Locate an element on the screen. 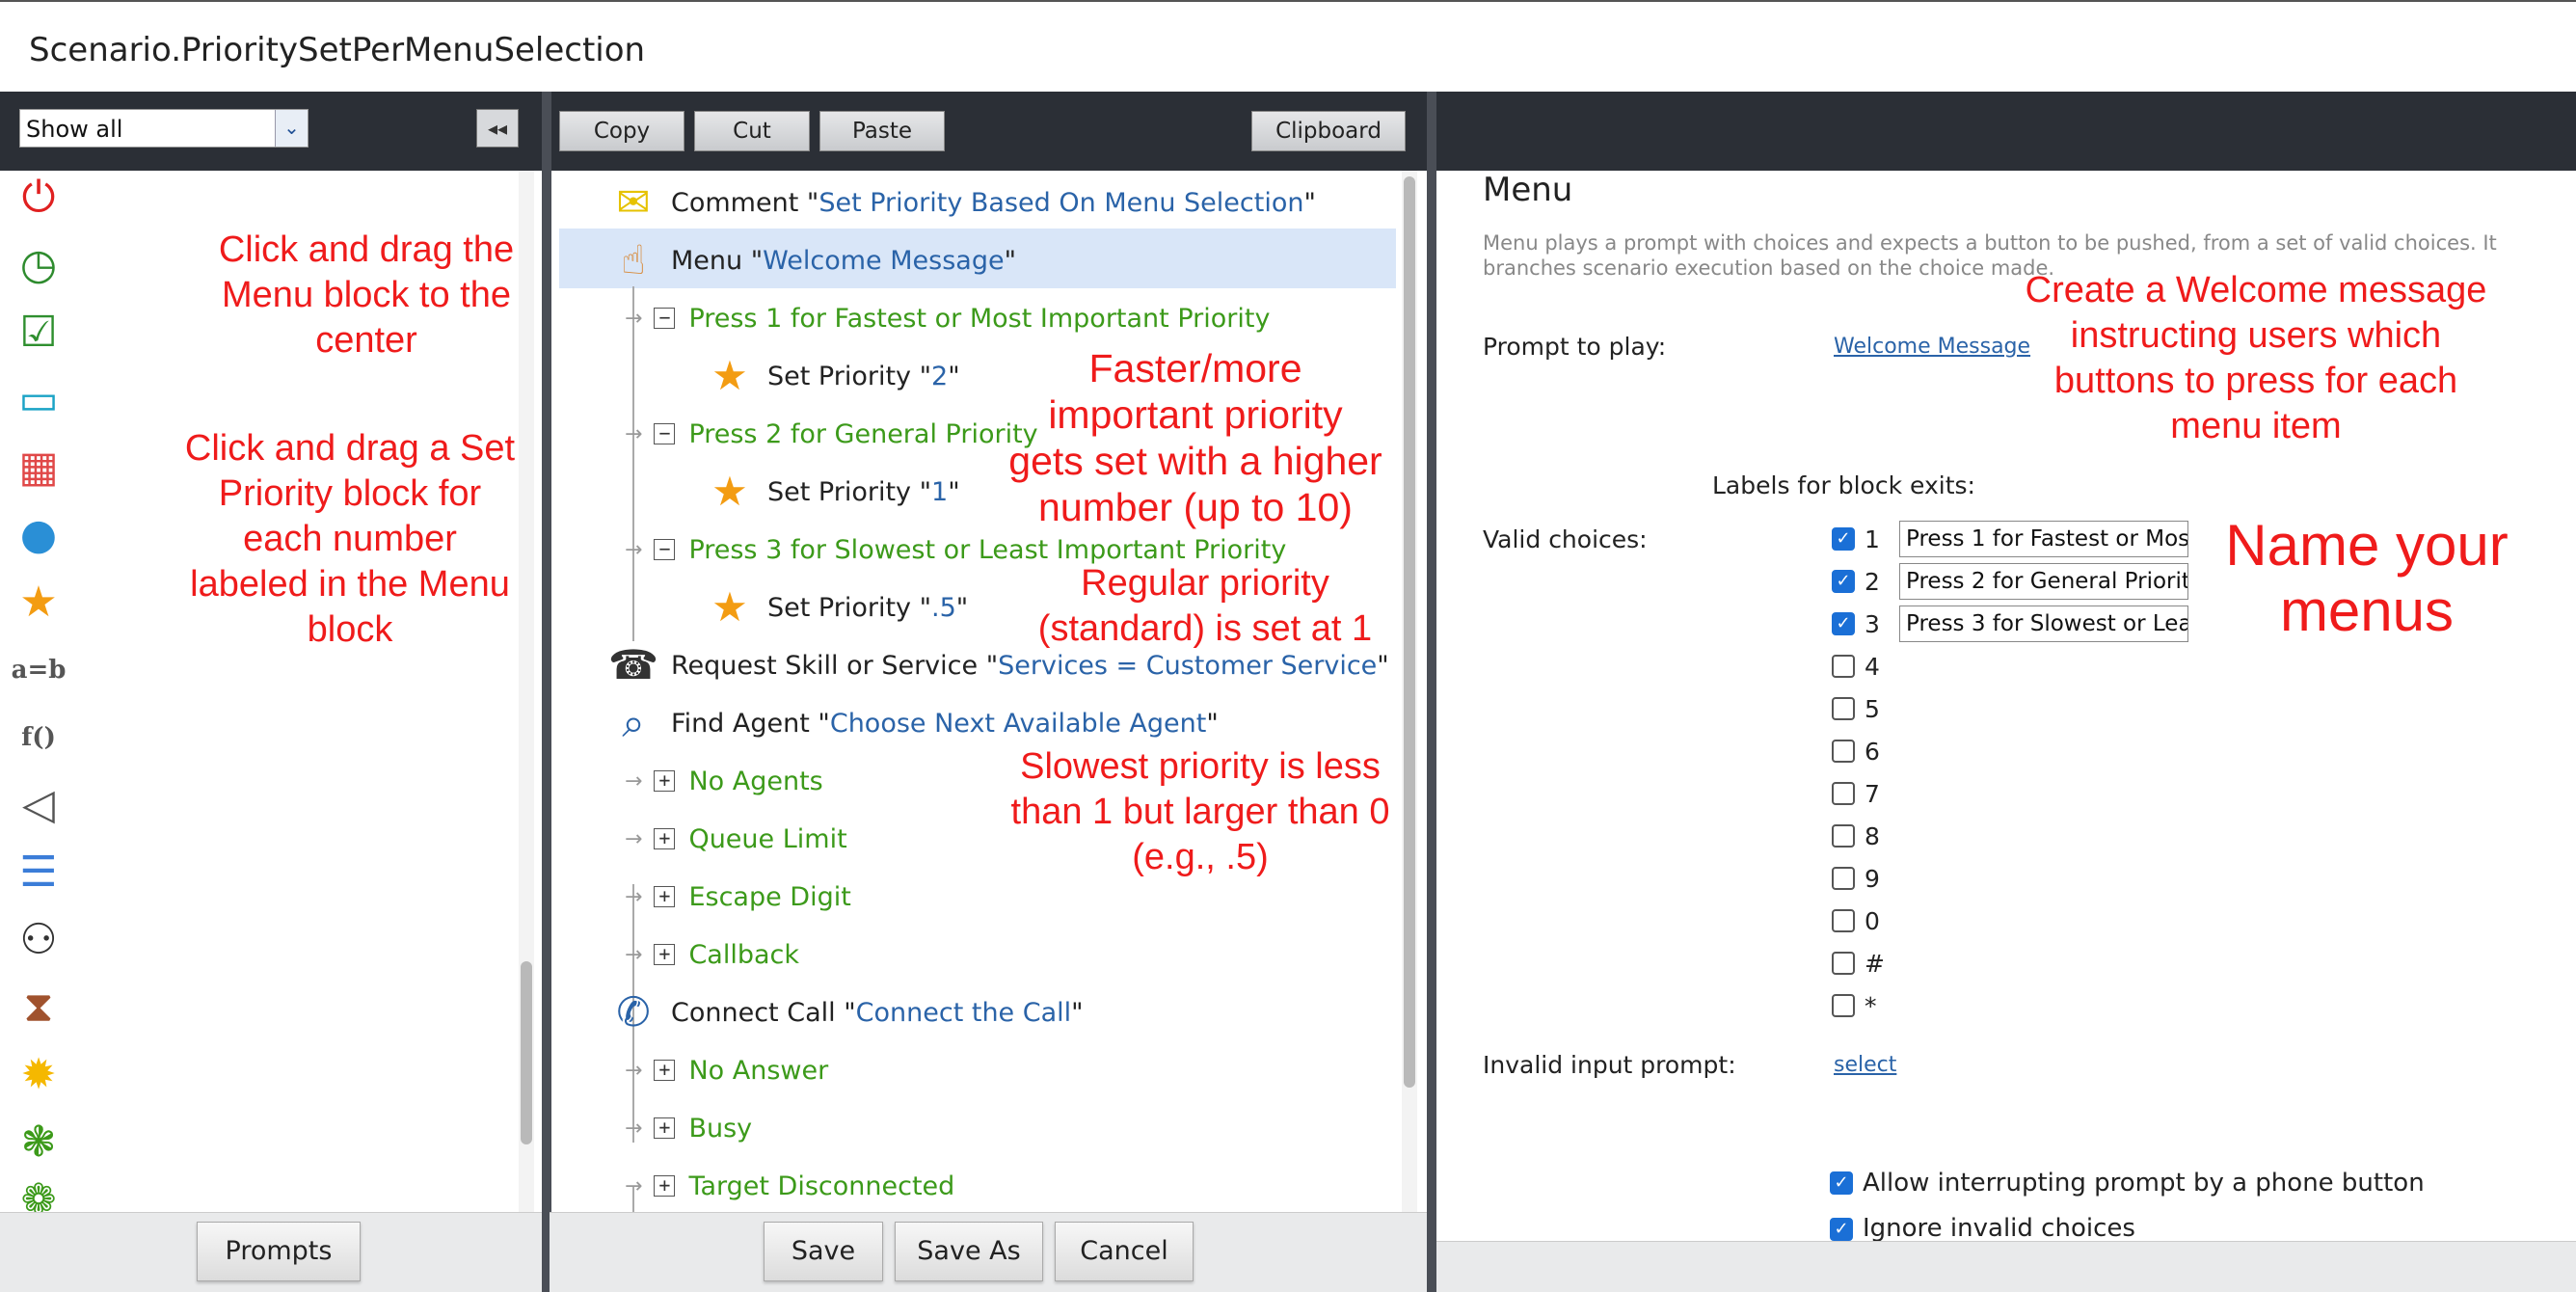 The width and height of the screenshot is (2576, 1292). choice-row: ✓ 3 is located at coordinates (1856, 623).